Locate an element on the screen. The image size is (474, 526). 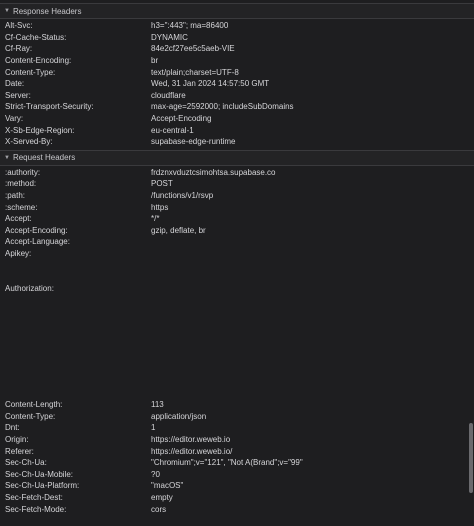
header-name: Accept-Encoding: is located at coordinates (36, 230).